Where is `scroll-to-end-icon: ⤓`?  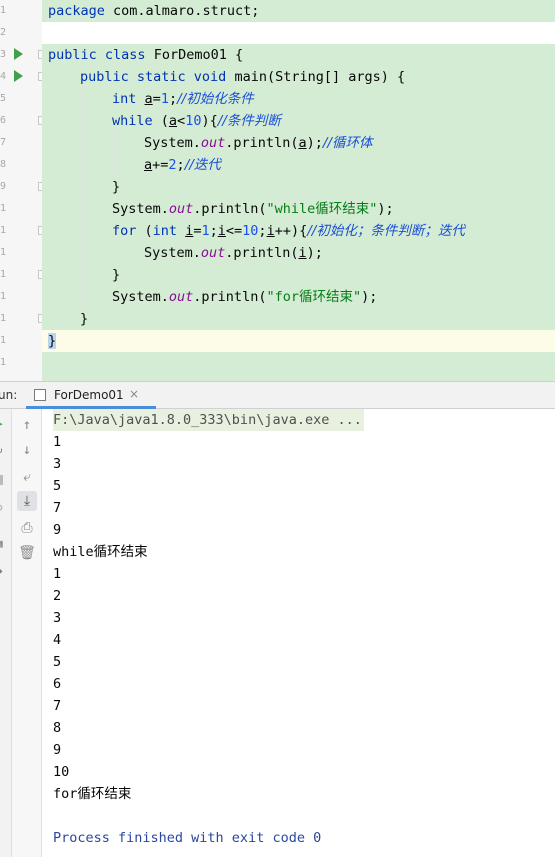 scroll-to-end-icon: ⤓ is located at coordinates (27, 501).